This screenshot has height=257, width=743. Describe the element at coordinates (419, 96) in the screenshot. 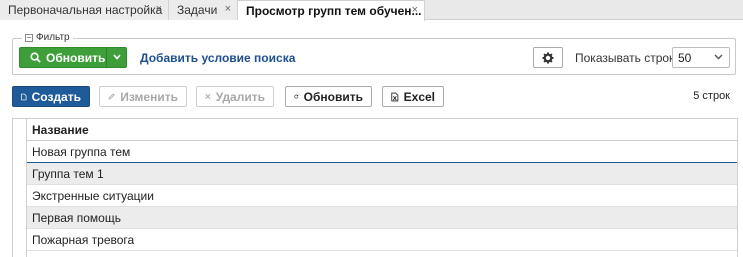

I see `excel-button-label: Excel` at that location.